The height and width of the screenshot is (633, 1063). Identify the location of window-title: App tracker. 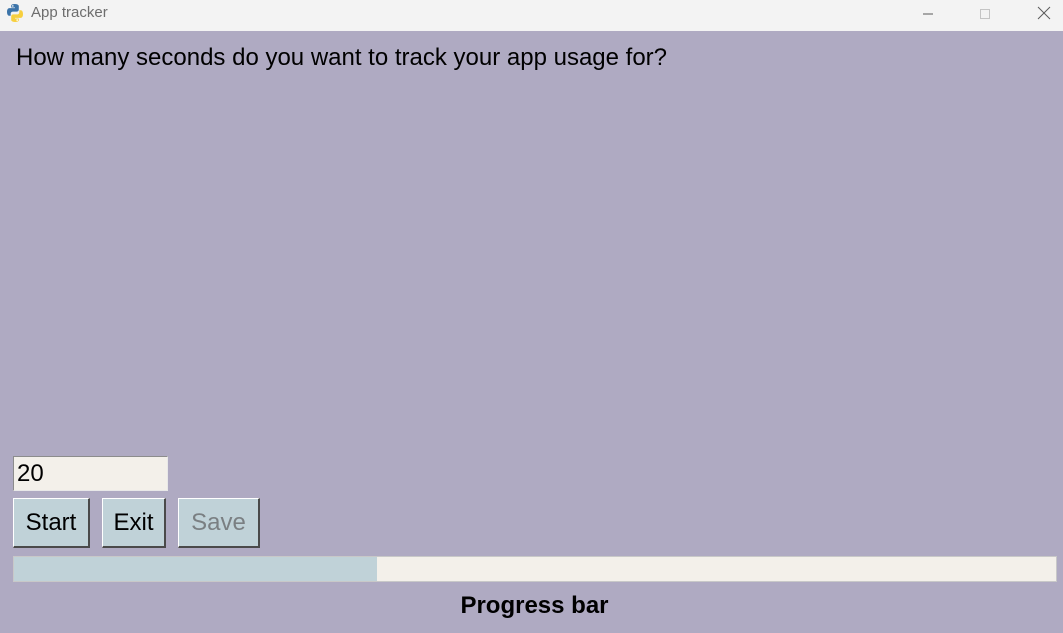
(69, 12).